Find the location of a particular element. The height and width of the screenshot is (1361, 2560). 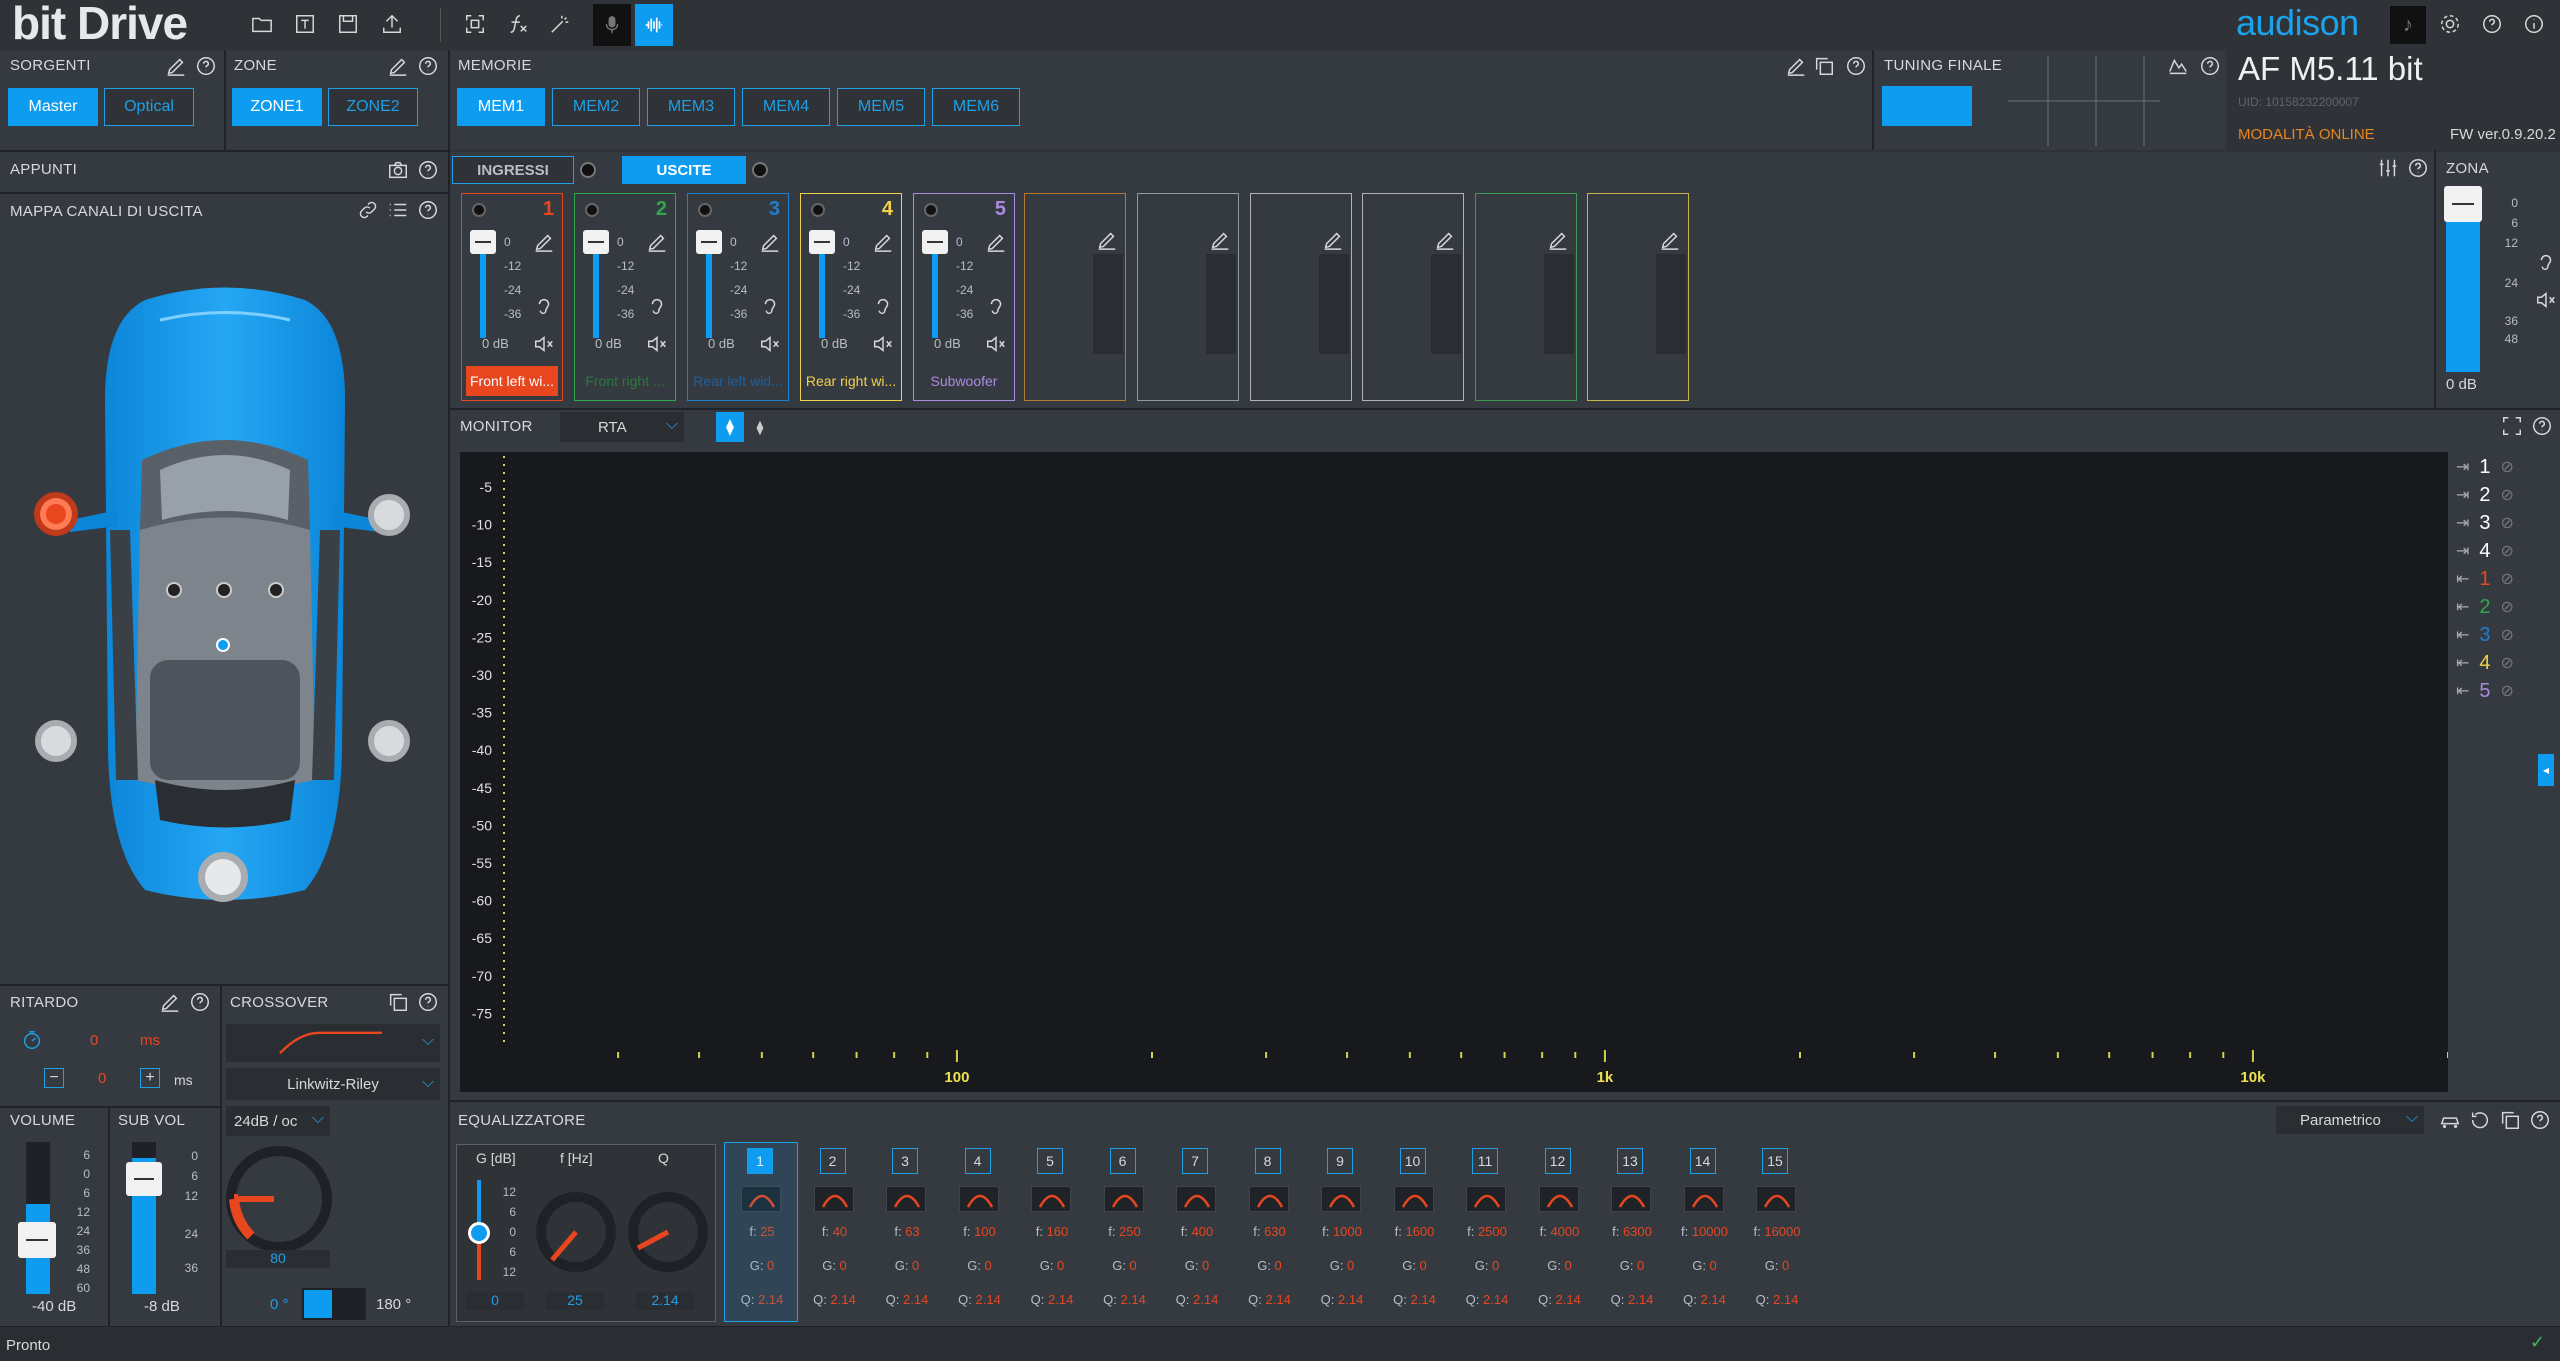

eq-band-2: 2 f: 40 G: 0 Q: 2.14 is located at coordinates (835, 1233).